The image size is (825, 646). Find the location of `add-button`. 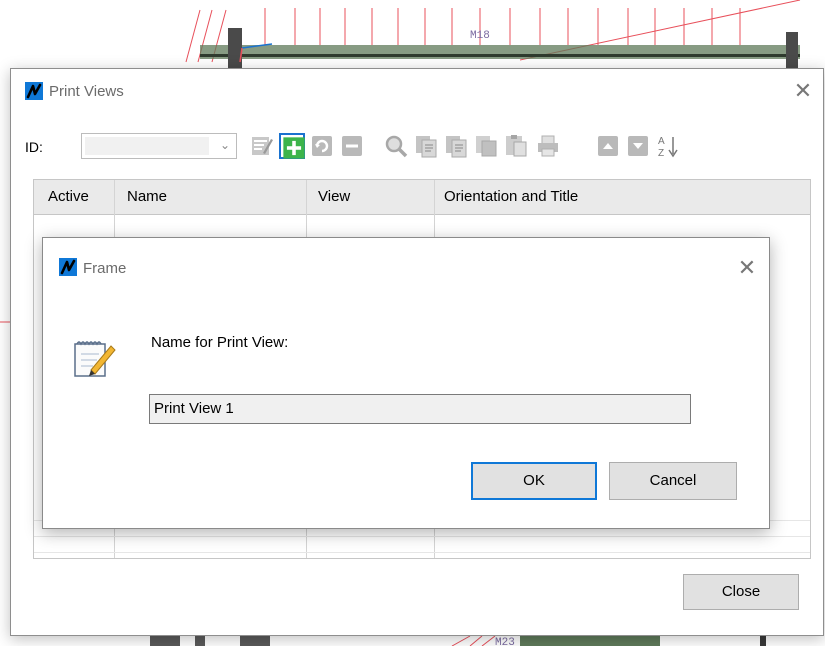

add-button is located at coordinates (292, 146).